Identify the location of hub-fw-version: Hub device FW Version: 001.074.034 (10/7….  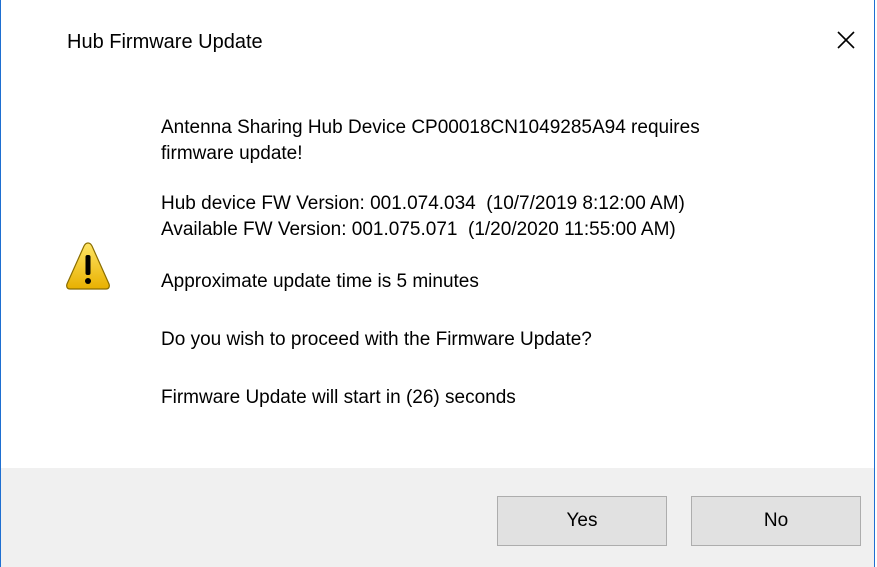
(423, 203).